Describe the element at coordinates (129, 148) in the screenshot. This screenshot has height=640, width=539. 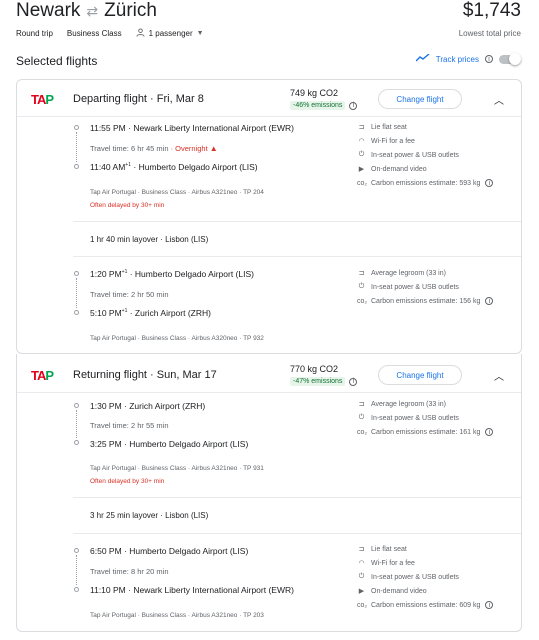
I see `travel-time: Travel time: 6 hr 45 min` at that location.